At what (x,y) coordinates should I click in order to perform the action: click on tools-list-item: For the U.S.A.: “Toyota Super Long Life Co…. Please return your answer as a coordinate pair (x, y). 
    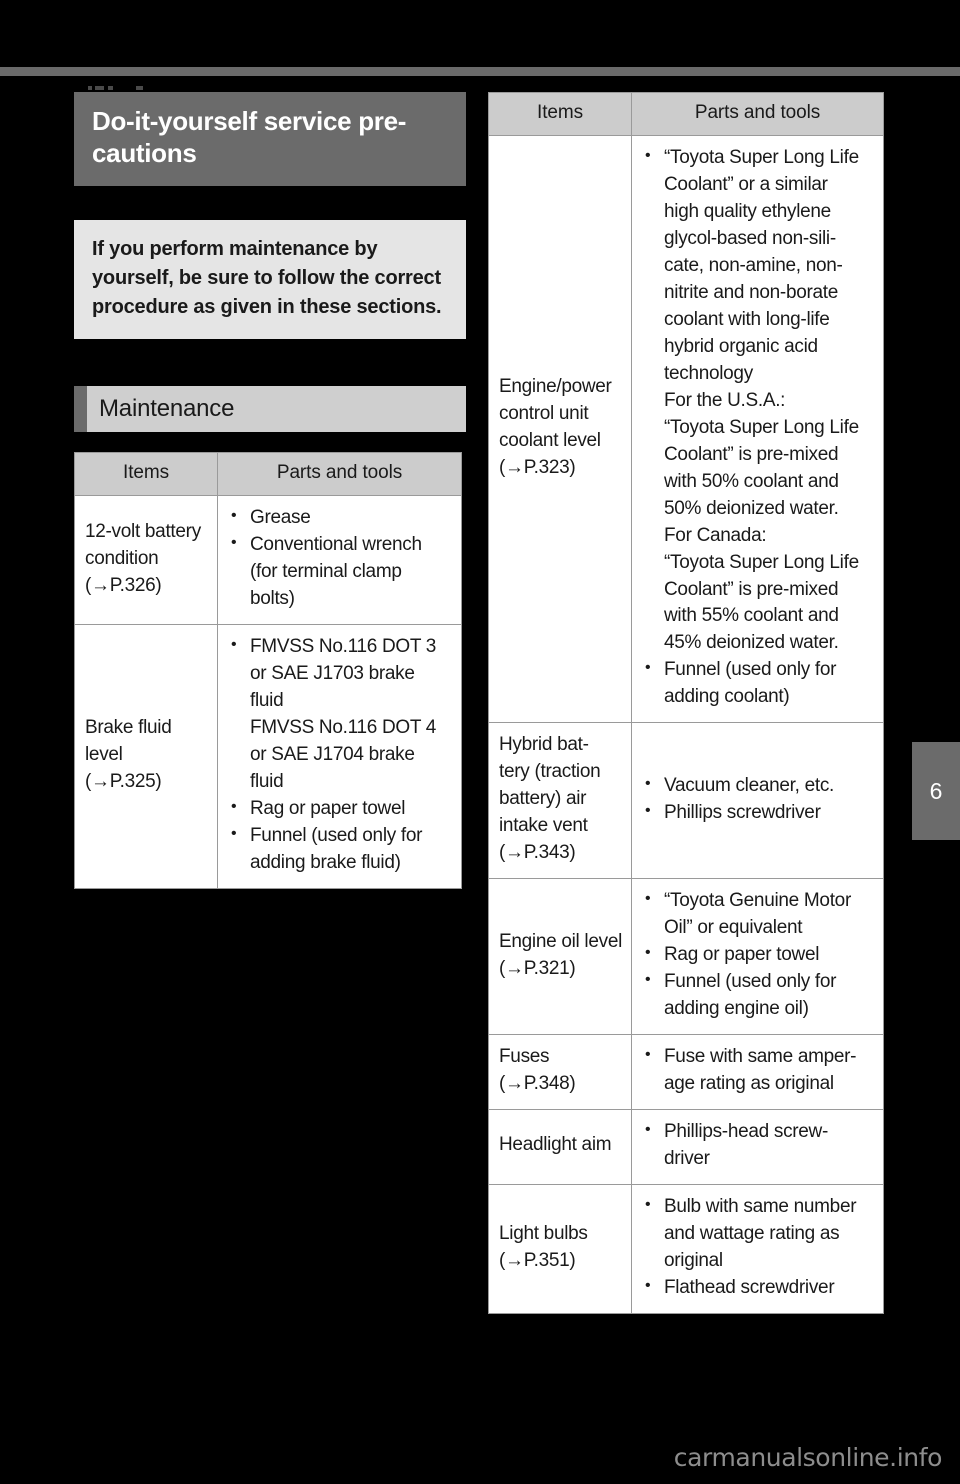
    Looking at the image, I should click on (758, 523).